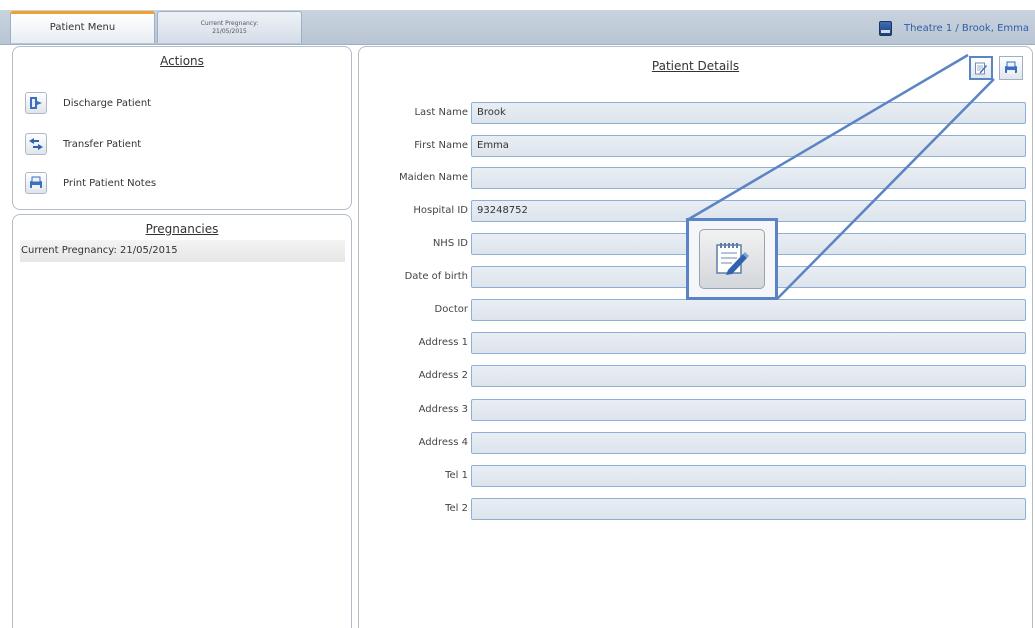  I want to click on field-tel-1: Tel 1, so click(696, 476).